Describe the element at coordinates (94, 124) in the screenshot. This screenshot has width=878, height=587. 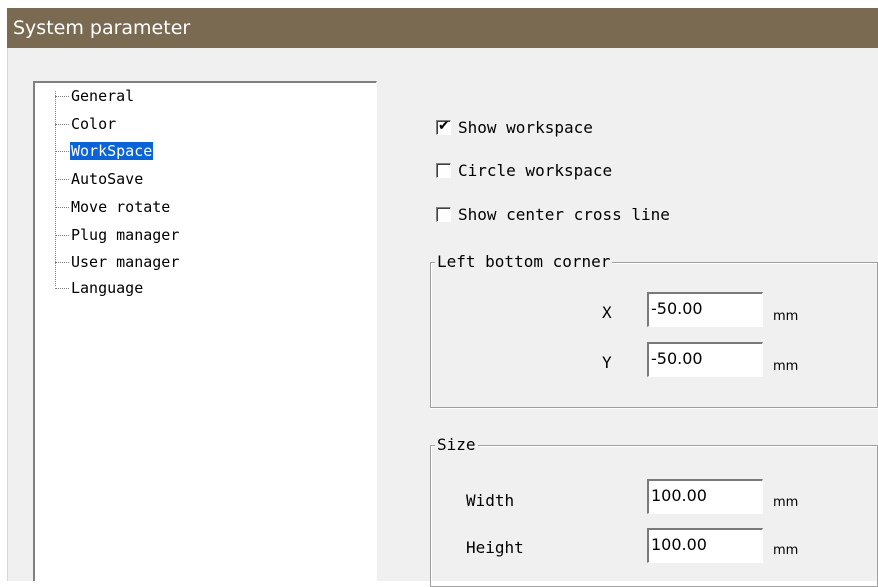
I see `tree-item-label: Color` at that location.